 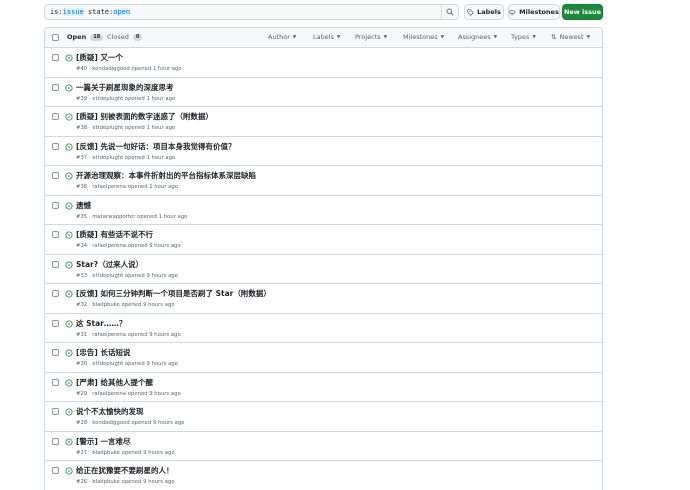 What do you see at coordinates (73, 12) in the screenshot?
I see `search-qualifier-value: issue` at bounding box center [73, 12].